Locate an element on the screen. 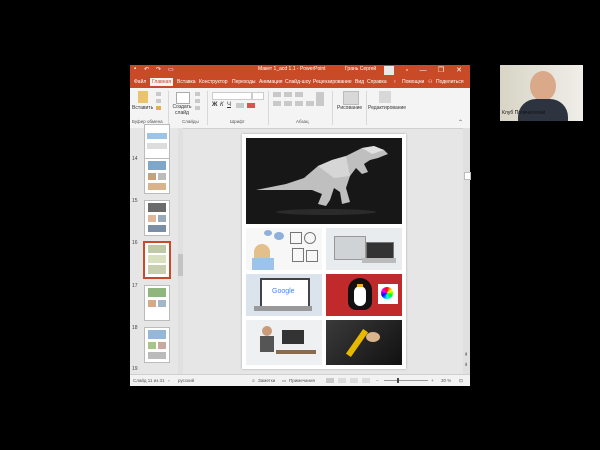  new-slide-icon is located at coordinates (183, 98).